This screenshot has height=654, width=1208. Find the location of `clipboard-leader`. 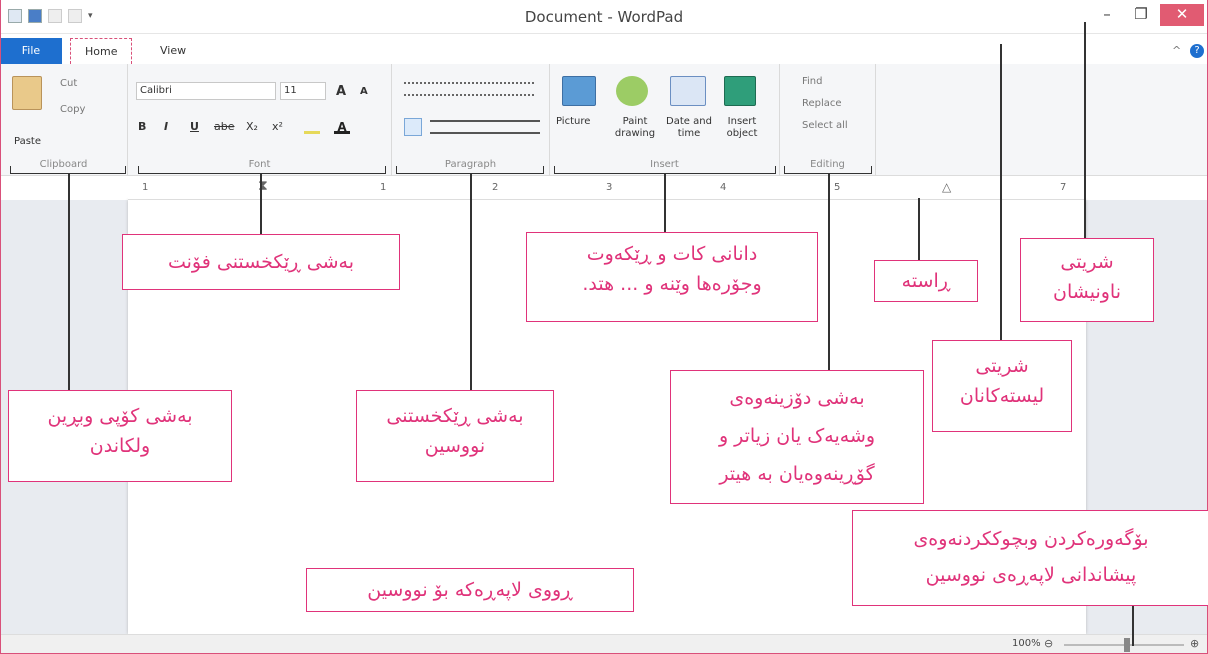

clipboard-leader is located at coordinates (69, 282).